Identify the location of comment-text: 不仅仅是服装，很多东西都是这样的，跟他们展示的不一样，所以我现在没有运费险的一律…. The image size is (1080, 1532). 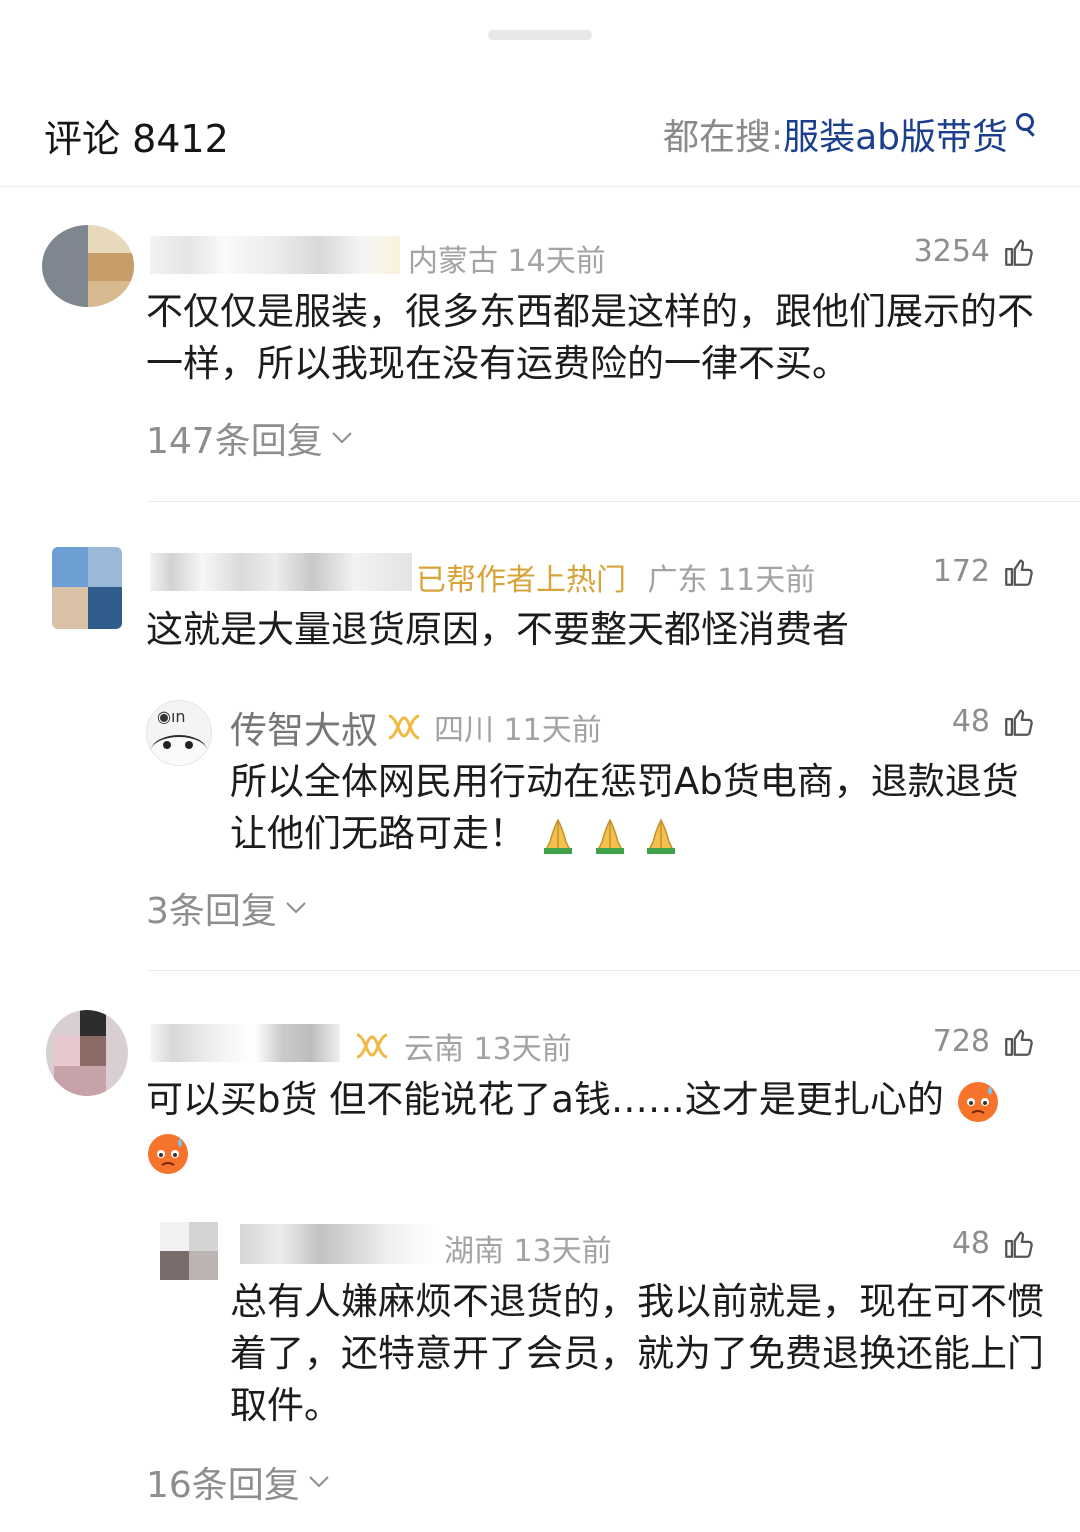
(590, 337).